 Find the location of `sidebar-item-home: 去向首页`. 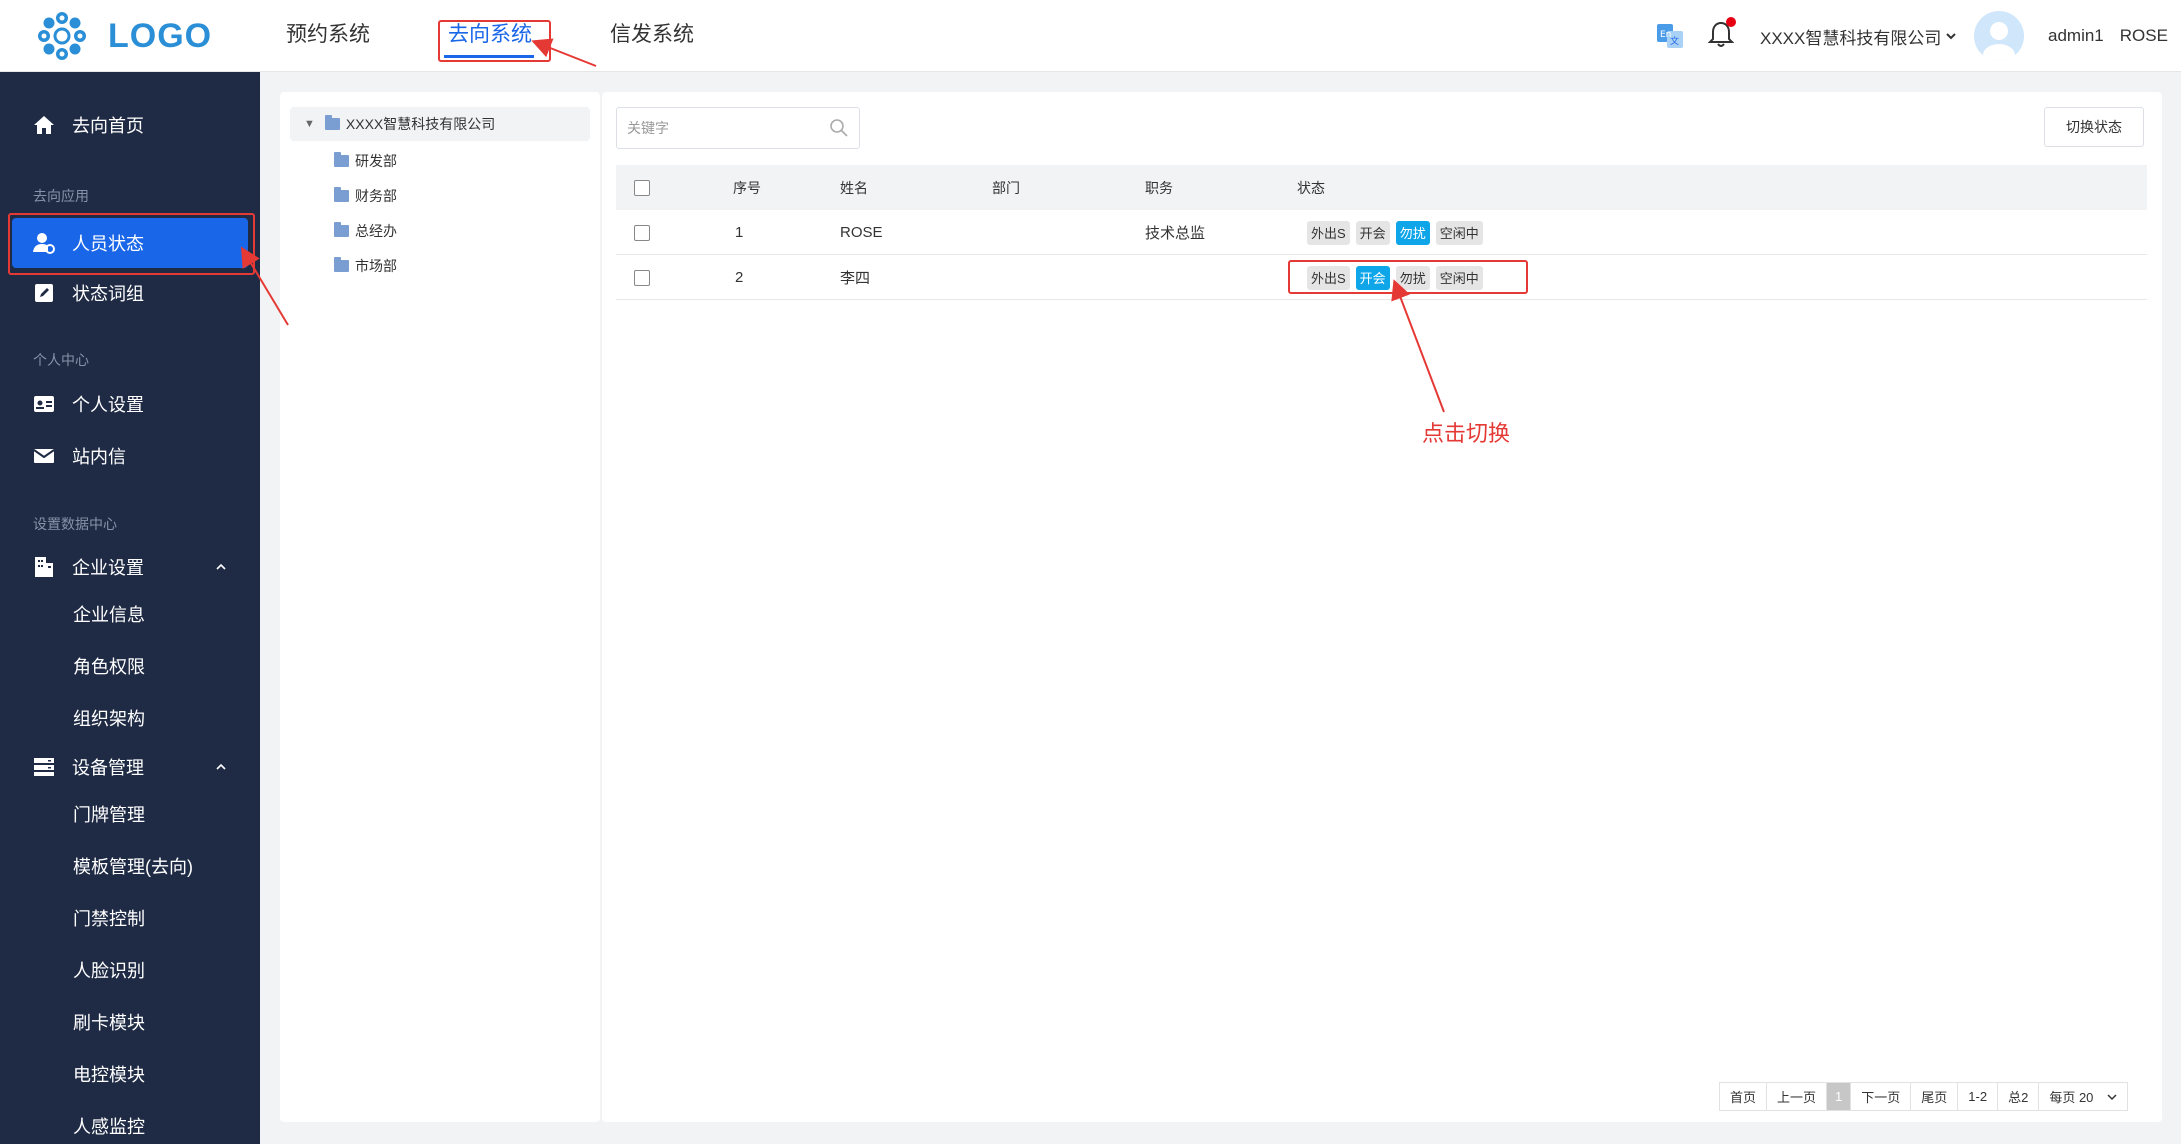

sidebar-item-home: 去向首页 is located at coordinates (130, 125).